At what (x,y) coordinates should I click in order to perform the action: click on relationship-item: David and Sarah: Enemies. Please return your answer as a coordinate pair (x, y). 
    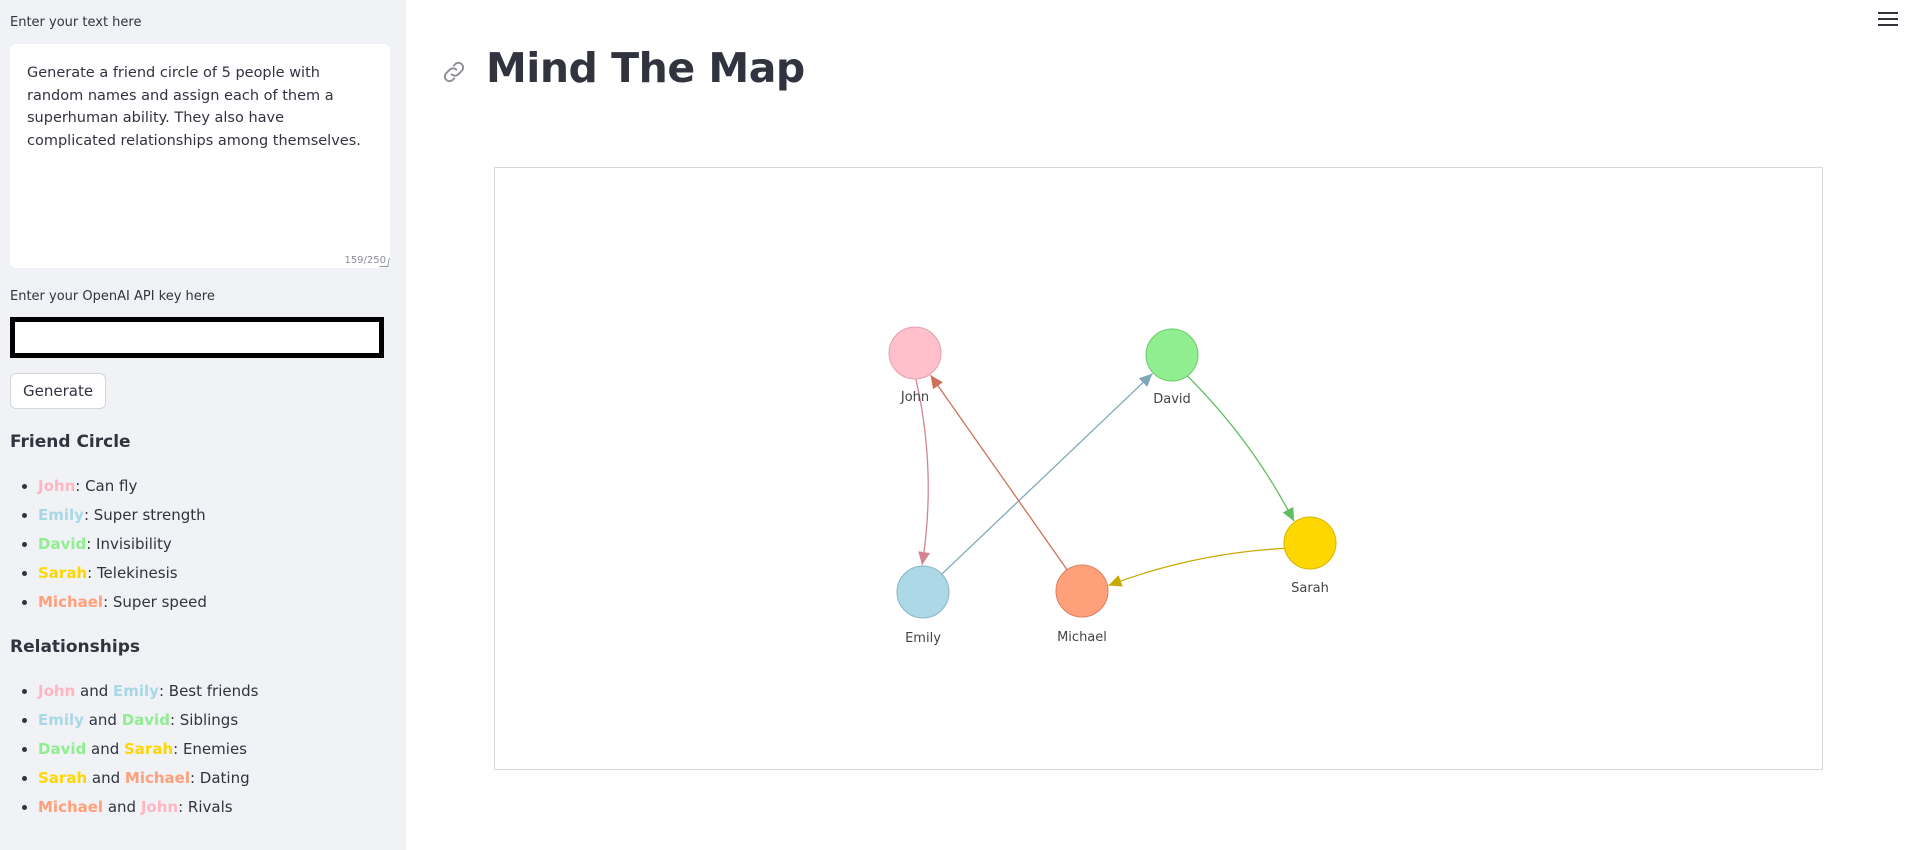
    Looking at the image, I should click on (148, 749).